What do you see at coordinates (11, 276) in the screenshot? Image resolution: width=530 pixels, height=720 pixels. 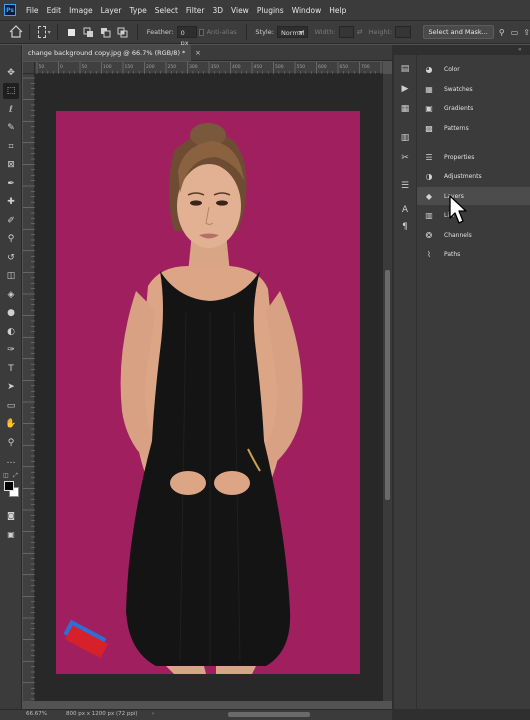 I see `eraser-tool-icon: ◫` at bounding box center [11, 276].